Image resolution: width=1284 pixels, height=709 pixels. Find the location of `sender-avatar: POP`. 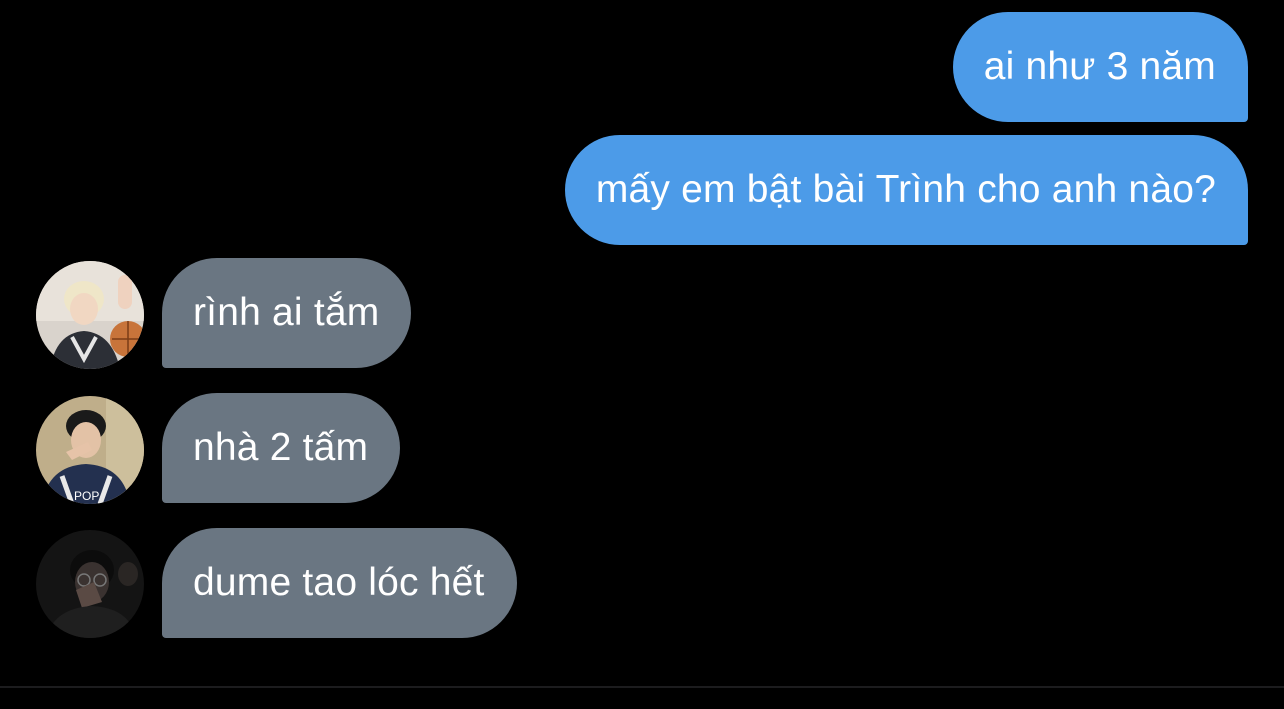

sender-avatar: POP is located at coordinates (90, 450).